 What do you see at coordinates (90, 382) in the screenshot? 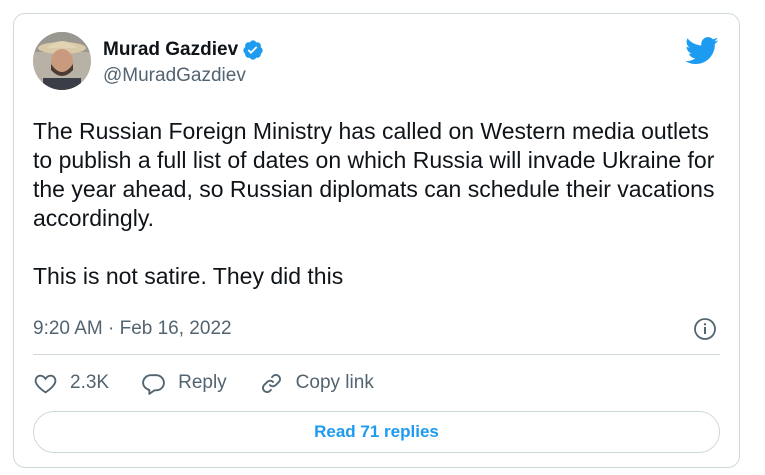
I see `like-count: 2.3K` at bounding box center [90, 382].